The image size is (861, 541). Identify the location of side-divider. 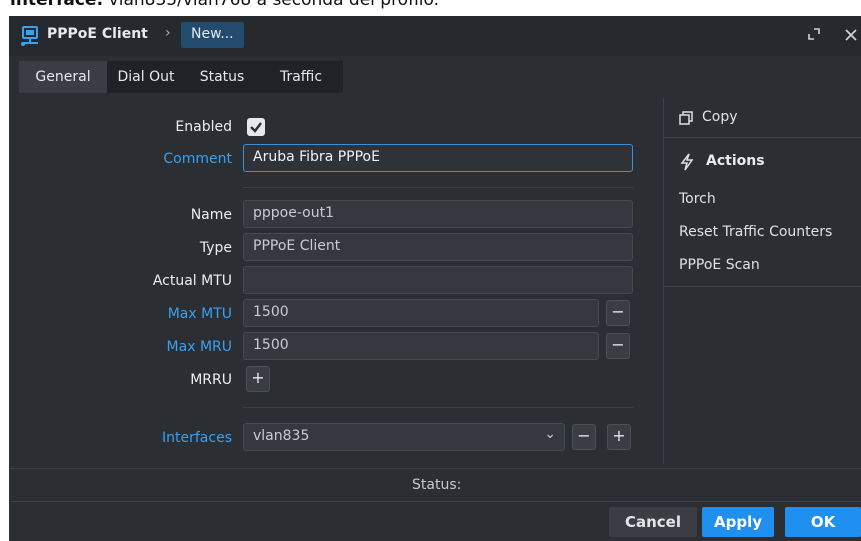
(762, 286).